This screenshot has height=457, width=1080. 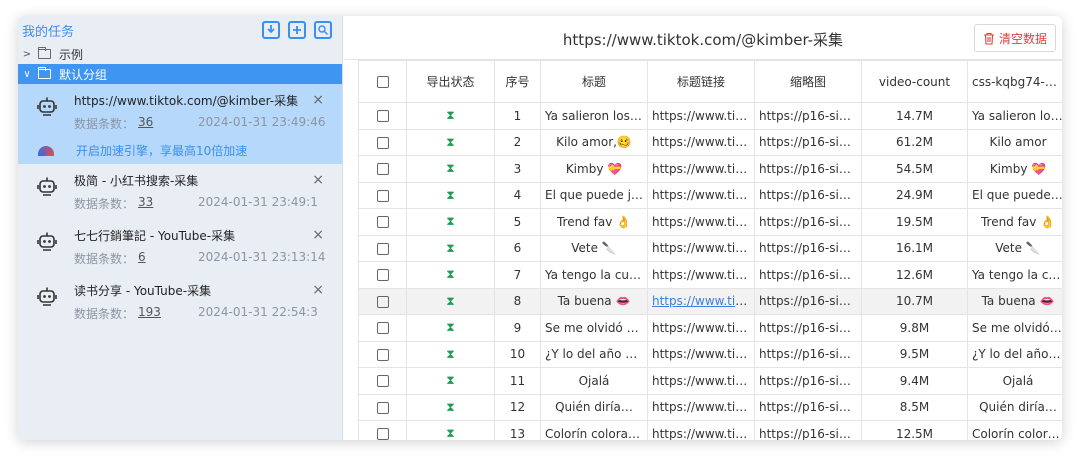 What do you see at coordinates (450, 407) in the screenshot?
I see `export-status-icon-cell: ⧗` at bounding box center [450, 407].